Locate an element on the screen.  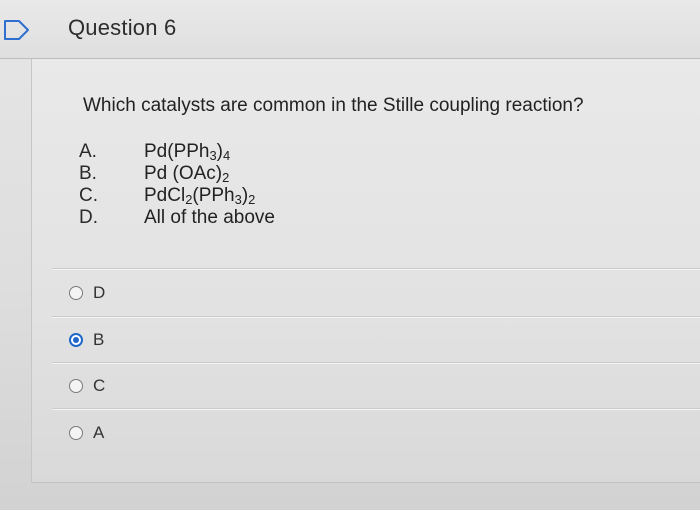
choice-letter: D. is located at coordinates (88, 217).